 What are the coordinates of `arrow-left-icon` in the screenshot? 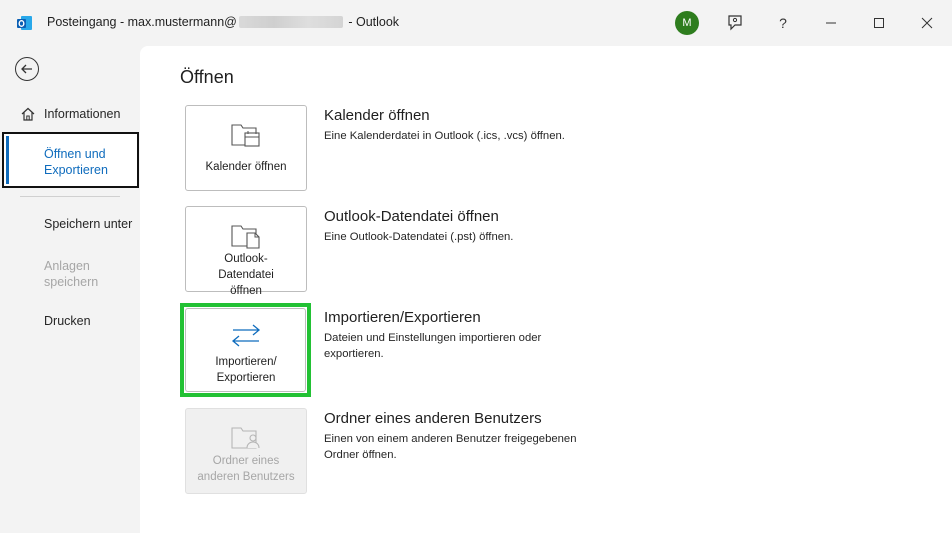 It's located at (26, 69).